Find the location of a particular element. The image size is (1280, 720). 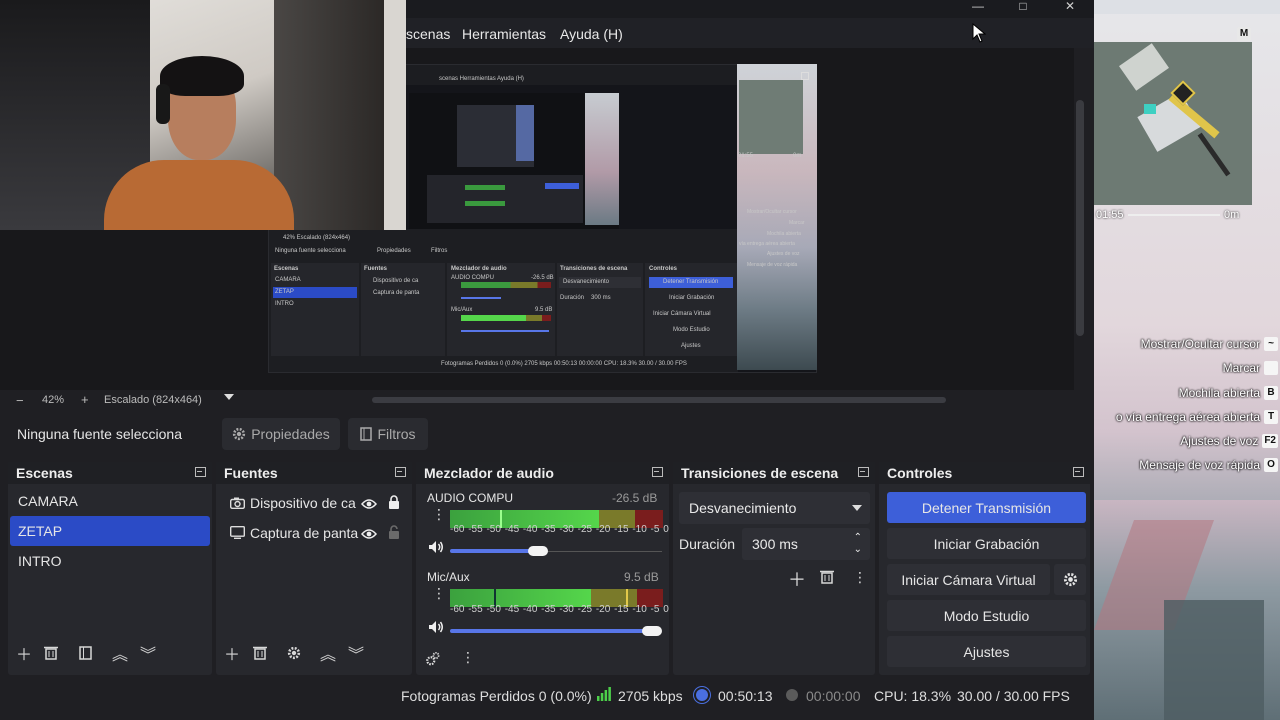

properties-button: Propiedades is located at coordinates (281, 434).